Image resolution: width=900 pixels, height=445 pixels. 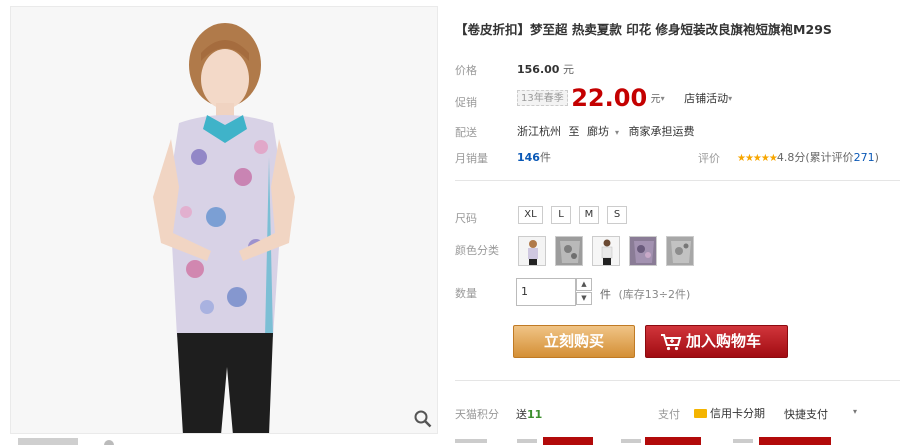 I want to click on size-option-xl: XL, so click(x=530, y=215).